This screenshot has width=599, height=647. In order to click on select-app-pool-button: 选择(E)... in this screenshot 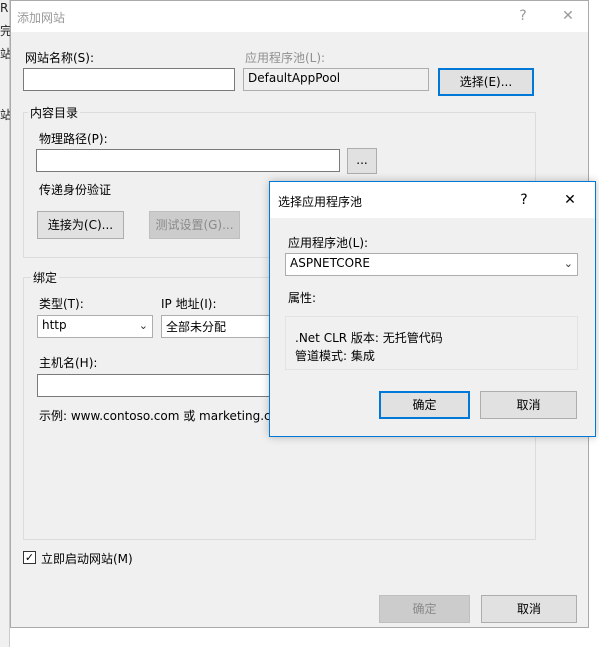, I will do `click(486, 82)`.